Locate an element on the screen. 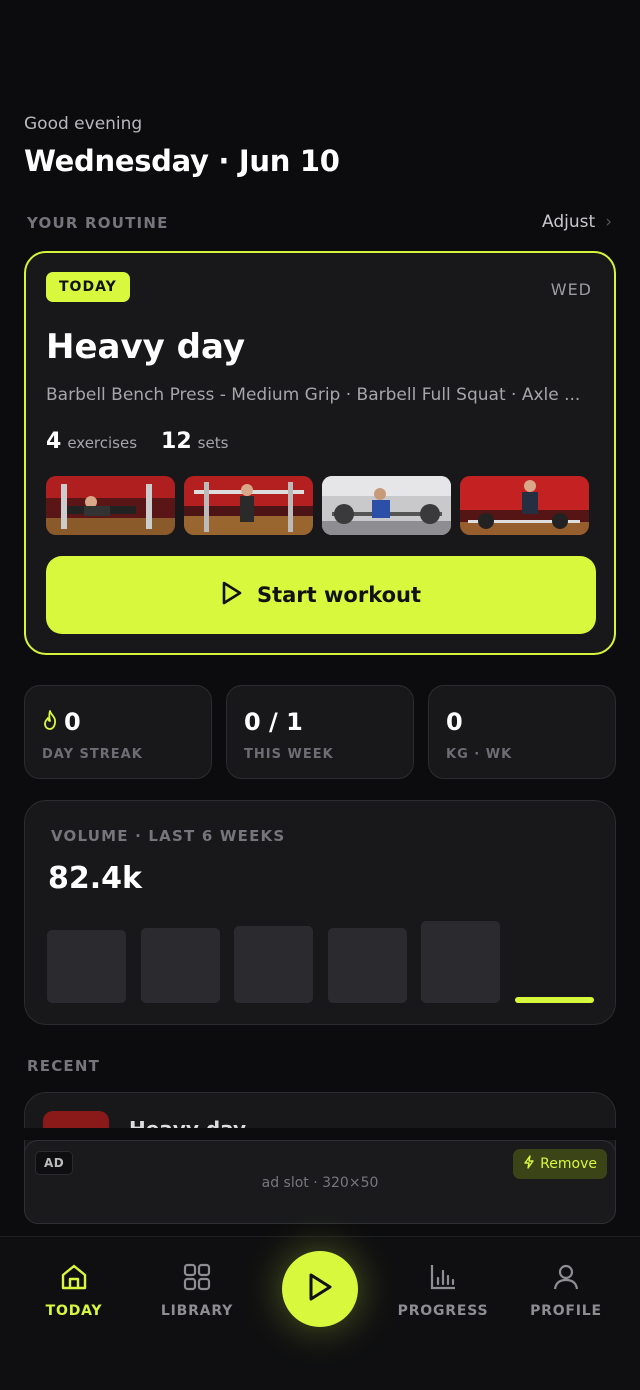  set-count: 12 is located at coordinates (176, 441).